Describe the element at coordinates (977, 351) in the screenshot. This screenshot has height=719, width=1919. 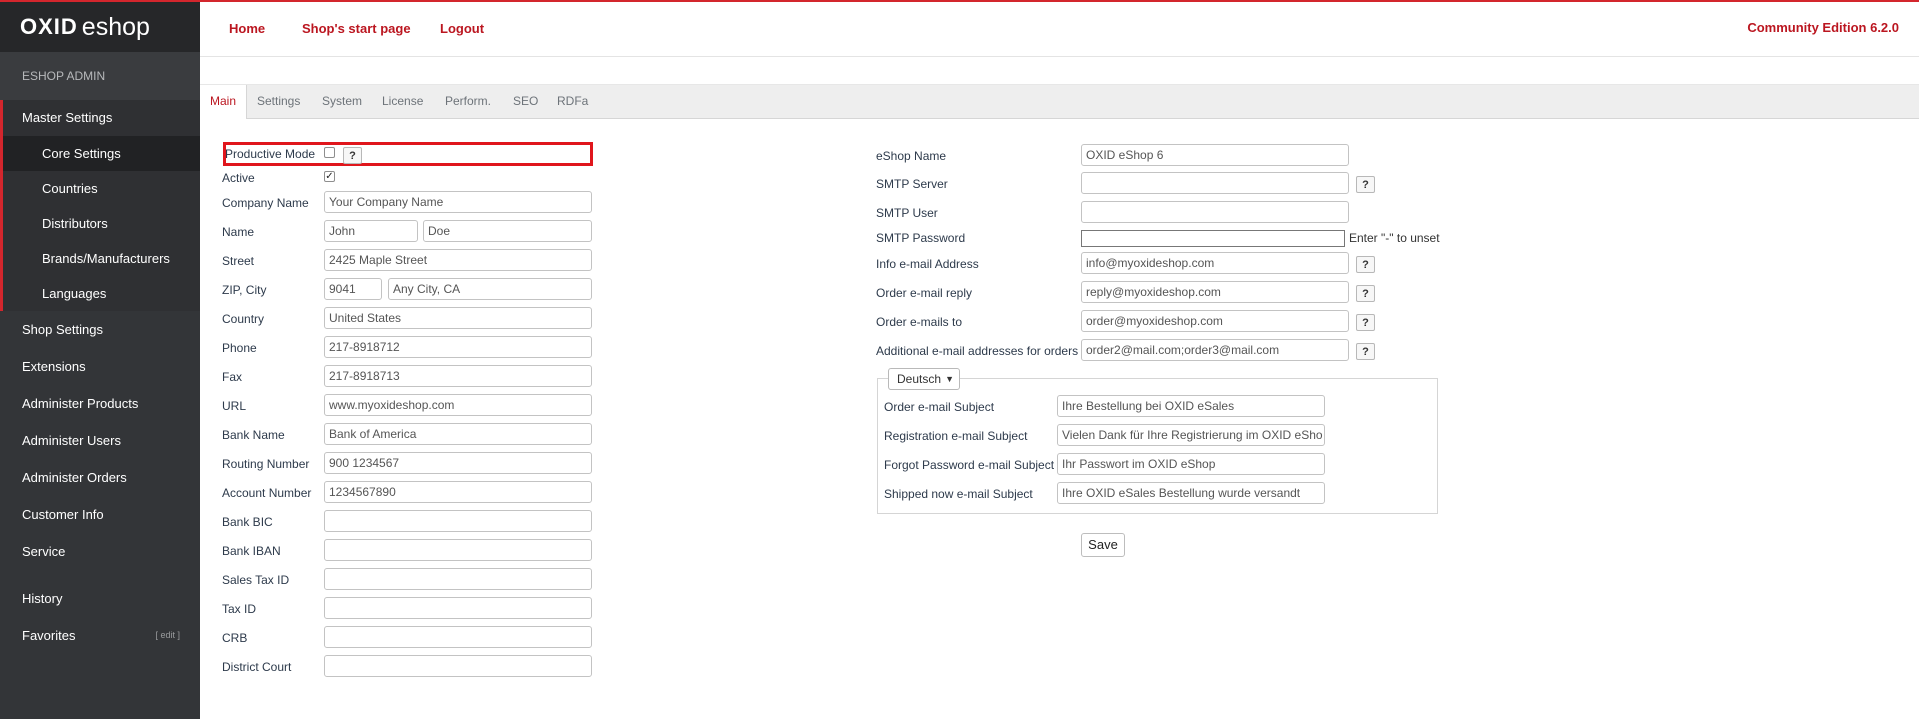
I see `additional-emails-label: Additional e-mail addresses for orders` at that location.